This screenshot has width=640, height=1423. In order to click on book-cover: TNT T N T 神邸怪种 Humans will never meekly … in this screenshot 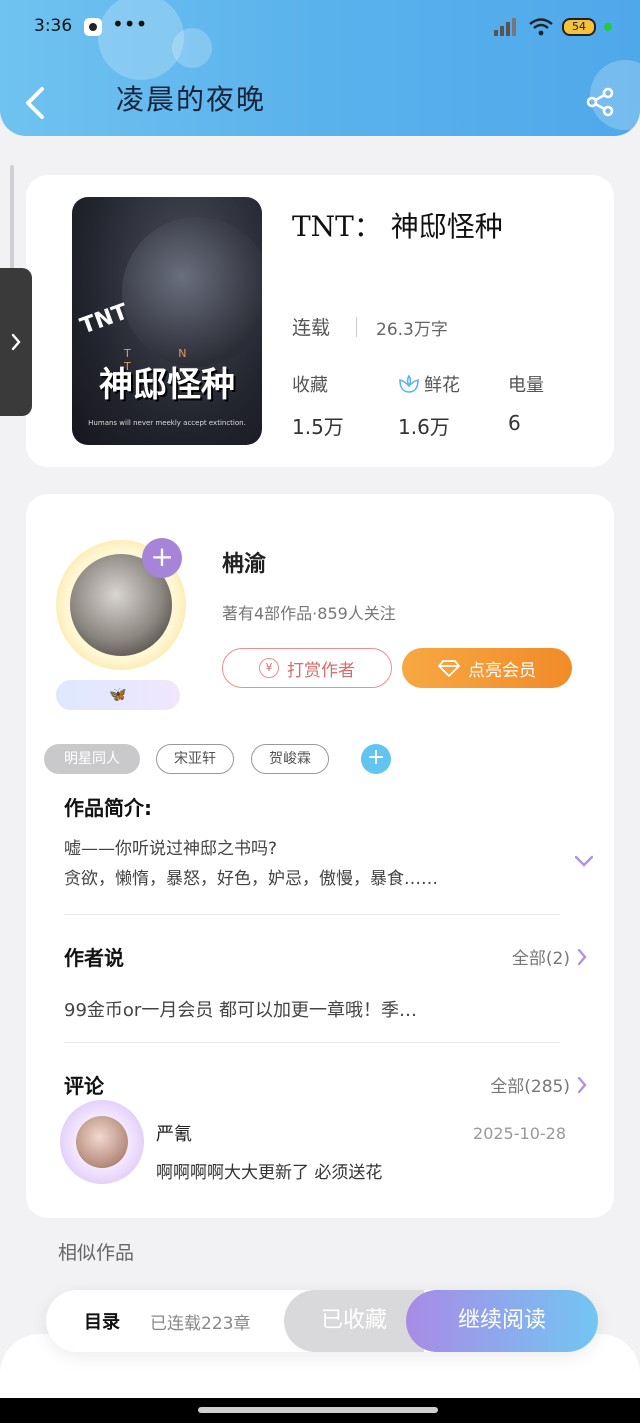, I will do `click(167, 321)`.